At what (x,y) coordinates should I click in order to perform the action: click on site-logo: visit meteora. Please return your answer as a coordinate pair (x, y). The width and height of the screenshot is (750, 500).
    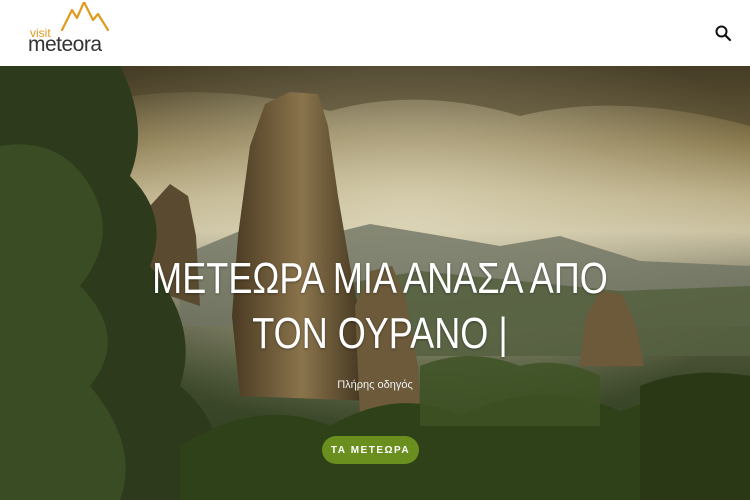
    Looking at the image, I should click on (73, 32).